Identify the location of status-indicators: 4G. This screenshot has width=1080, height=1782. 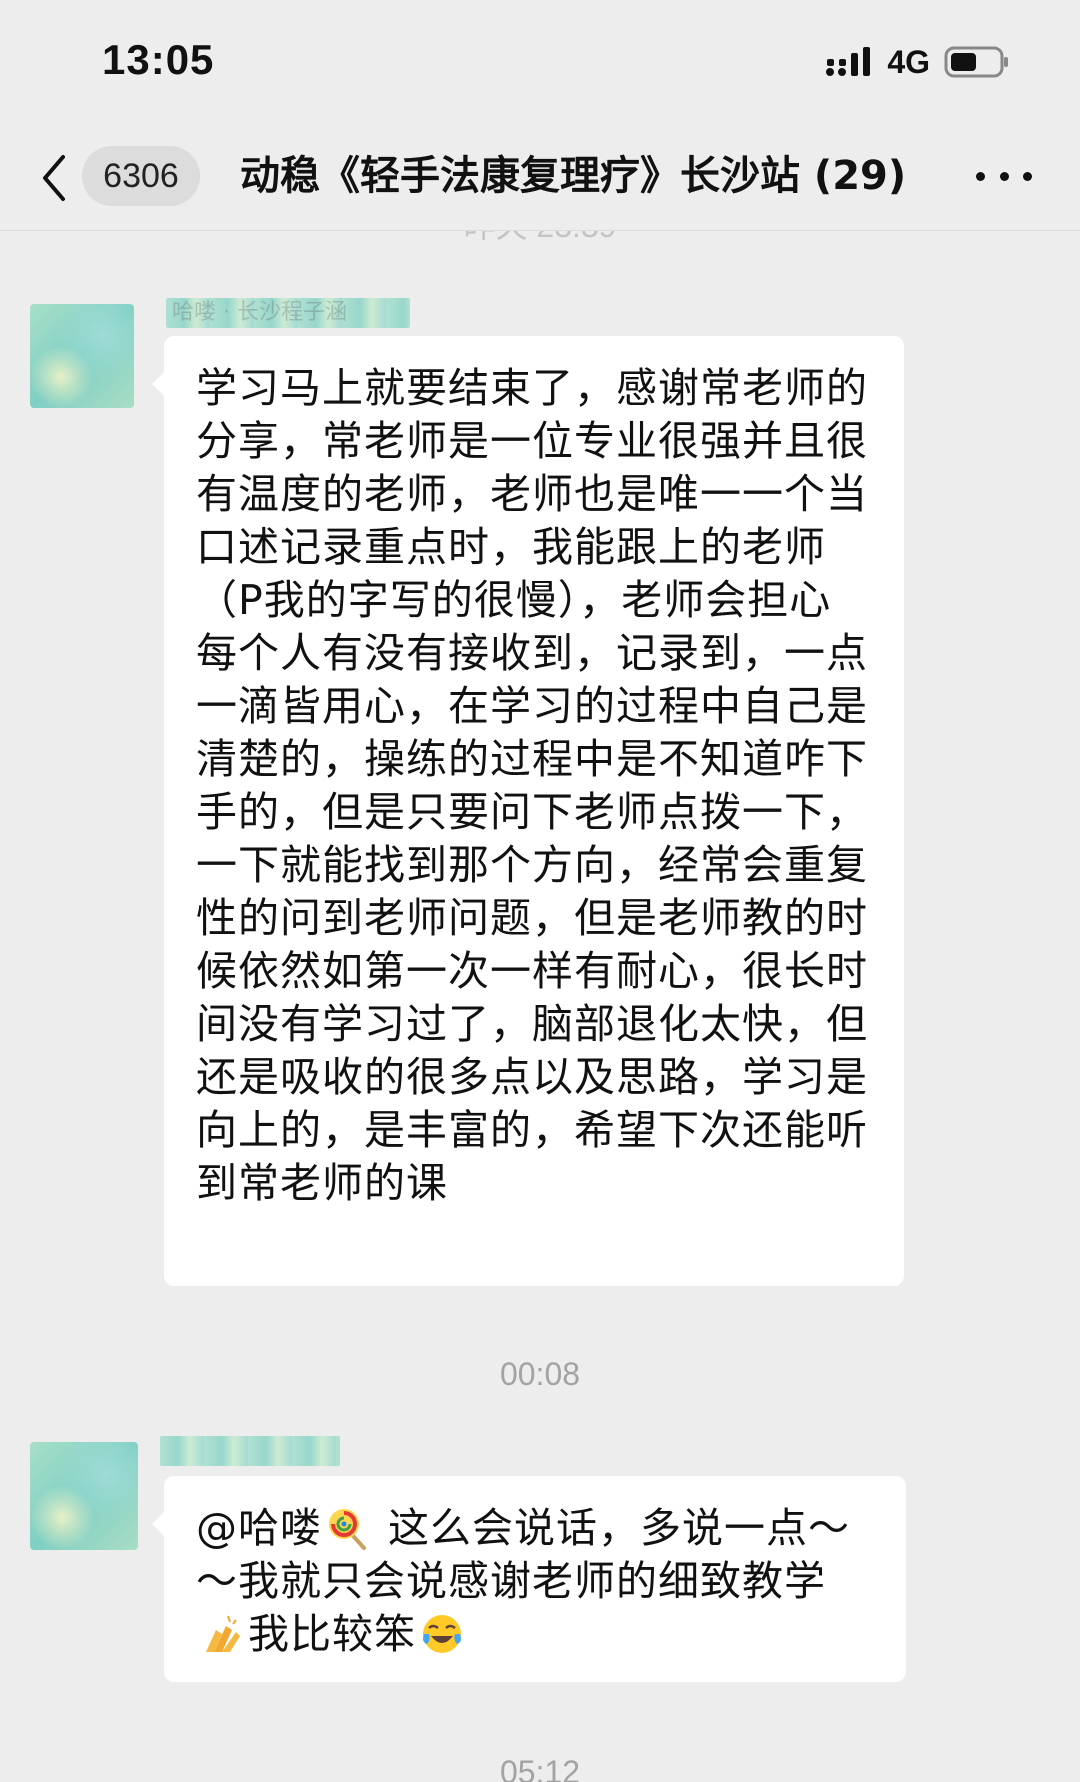
(917, 62).